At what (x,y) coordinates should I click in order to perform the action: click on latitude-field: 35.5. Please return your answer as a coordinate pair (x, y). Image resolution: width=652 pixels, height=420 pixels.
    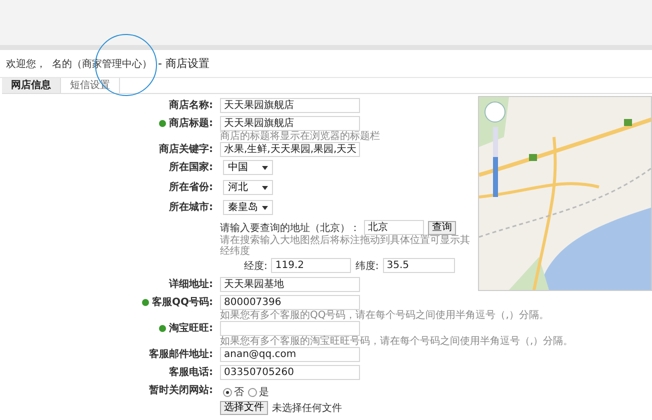
    Looking at the image, I should click on (418, 265).